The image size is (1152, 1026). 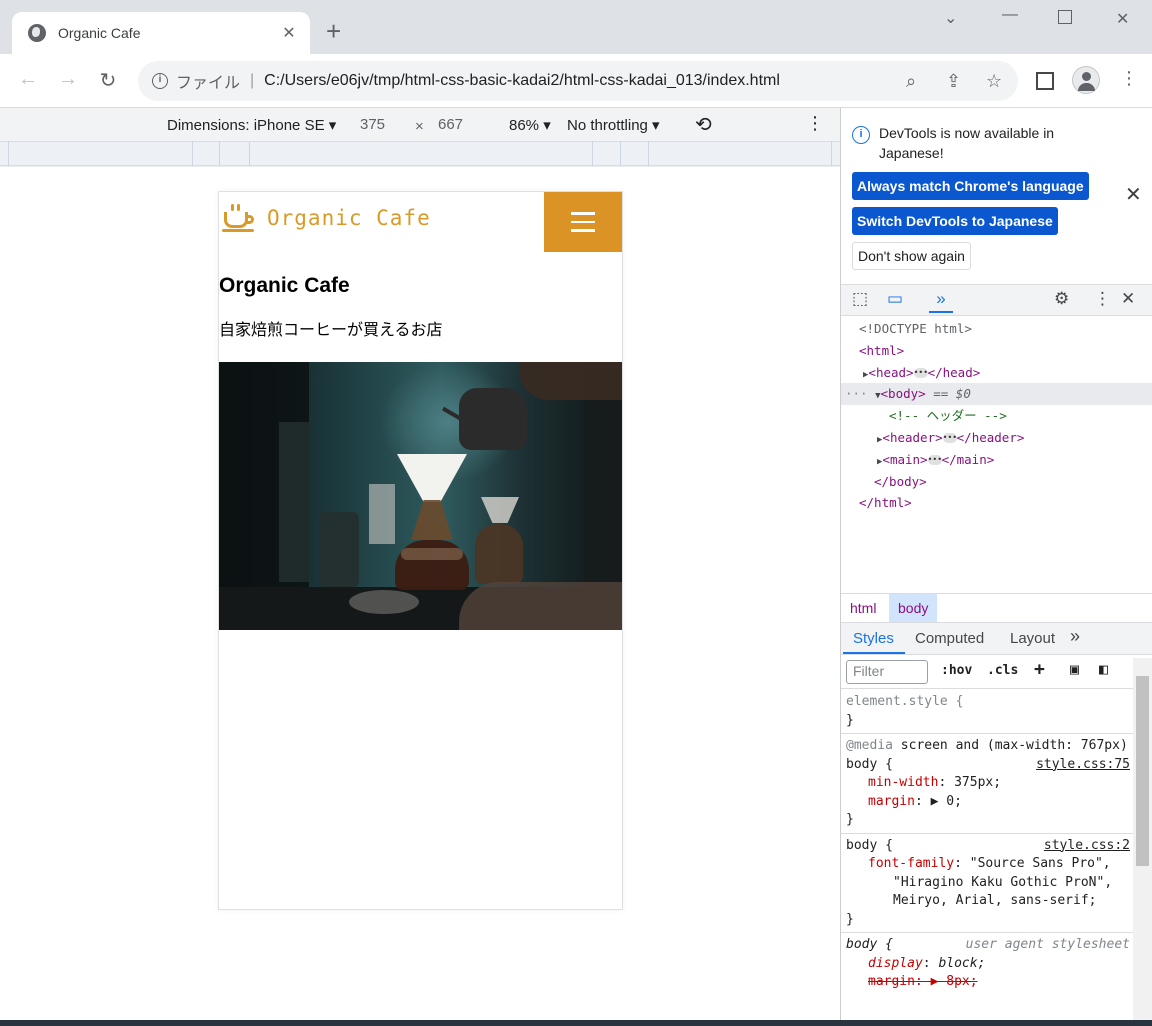 I want to click on page-title: Organic Cafe, so click(x=284, y=285).